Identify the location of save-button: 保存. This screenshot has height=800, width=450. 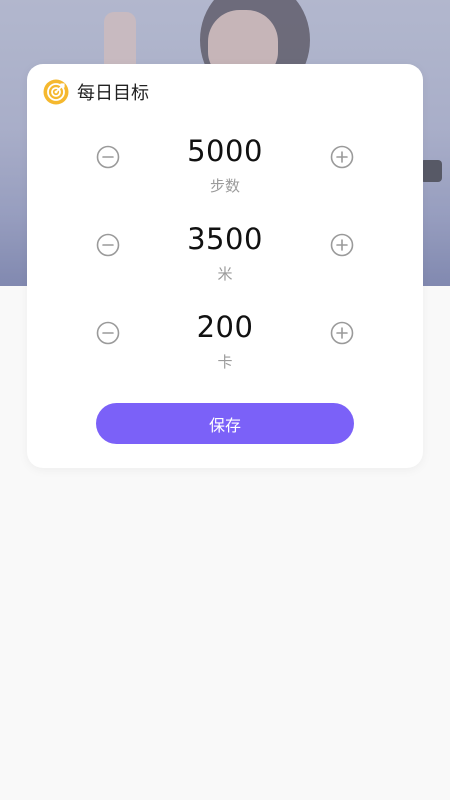
(225, 423).